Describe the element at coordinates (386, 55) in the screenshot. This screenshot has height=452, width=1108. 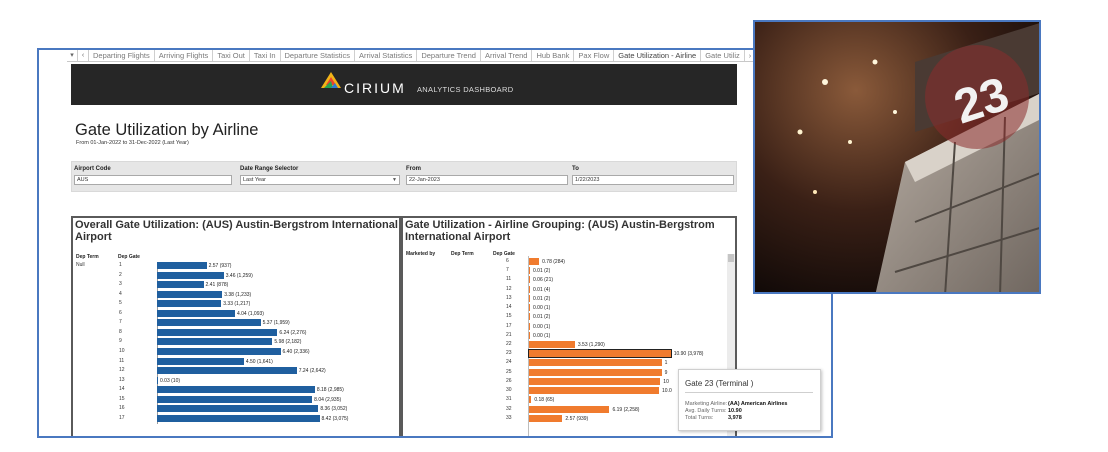
I see `tab-arrival-statistics: Arrival Statistics` at that location.